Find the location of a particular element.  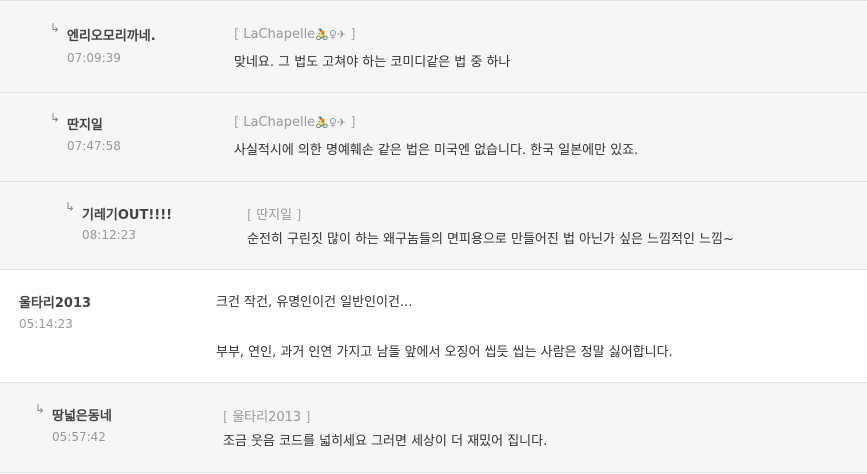

comment-text: 조금 웃음 코드를 넓히세요 그러면 세상이 더 재밌어 집니다. is located at coordinates (385, 441).